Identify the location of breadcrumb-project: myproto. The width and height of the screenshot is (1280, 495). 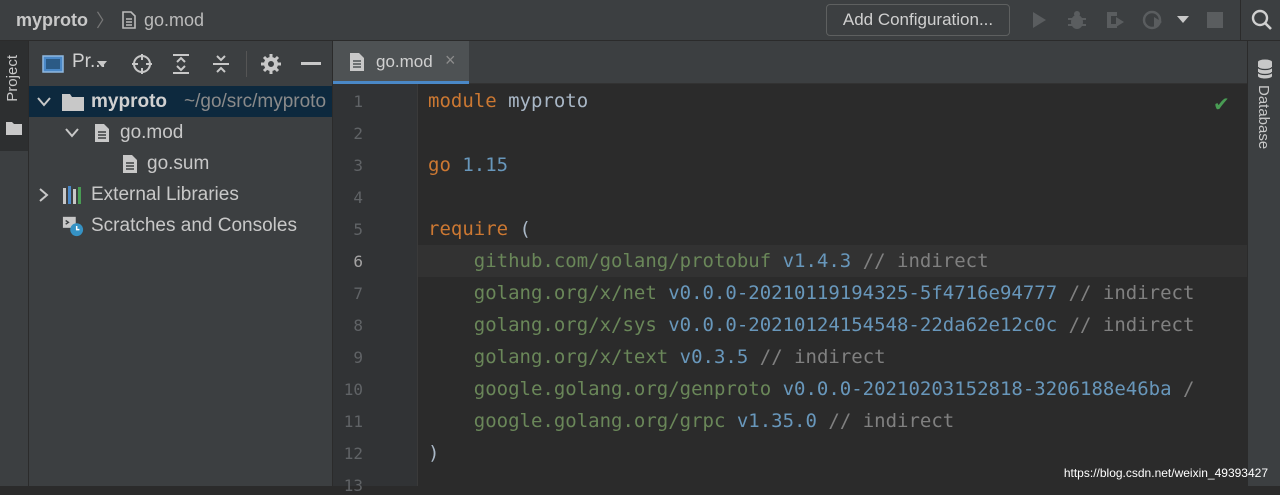
(52, 20).